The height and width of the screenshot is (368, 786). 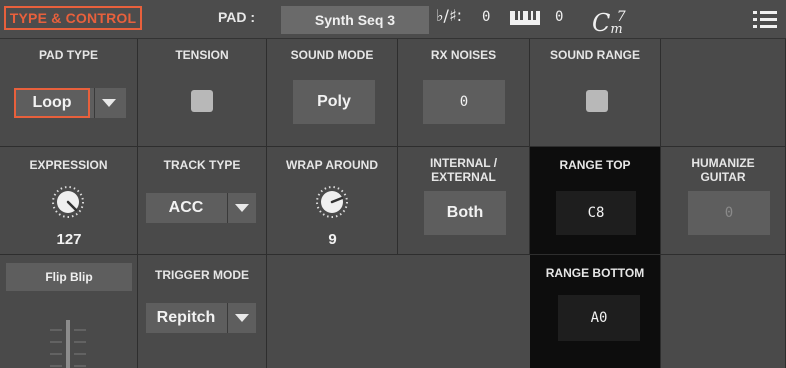 I want to click on trigger-mode-value: Repitch, so click(x=186, y=318).